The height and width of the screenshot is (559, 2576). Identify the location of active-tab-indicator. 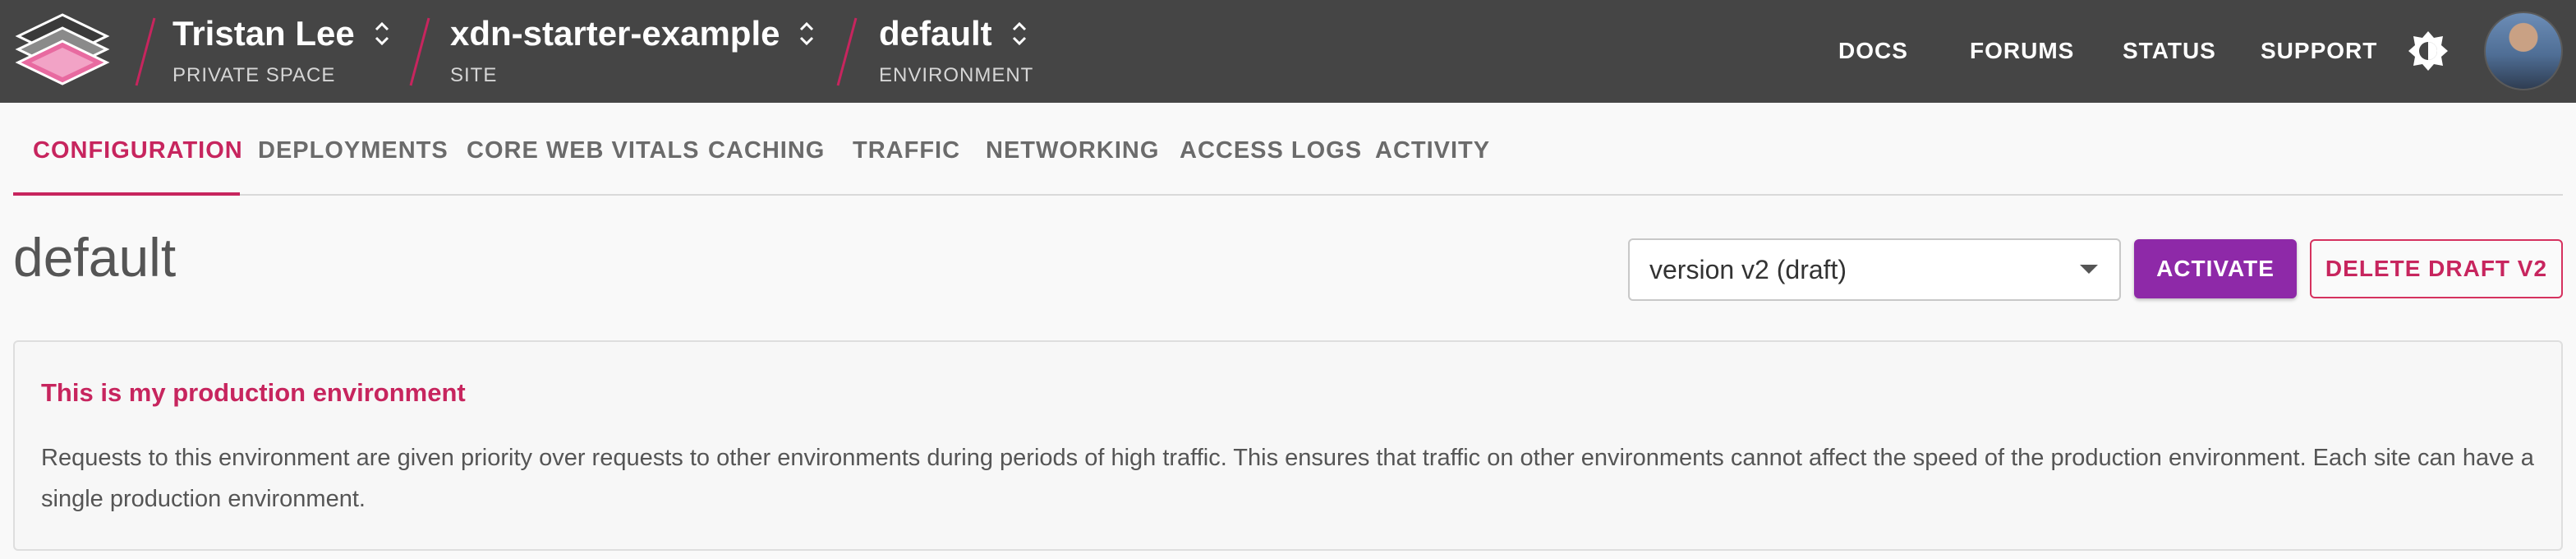
(126, 194).